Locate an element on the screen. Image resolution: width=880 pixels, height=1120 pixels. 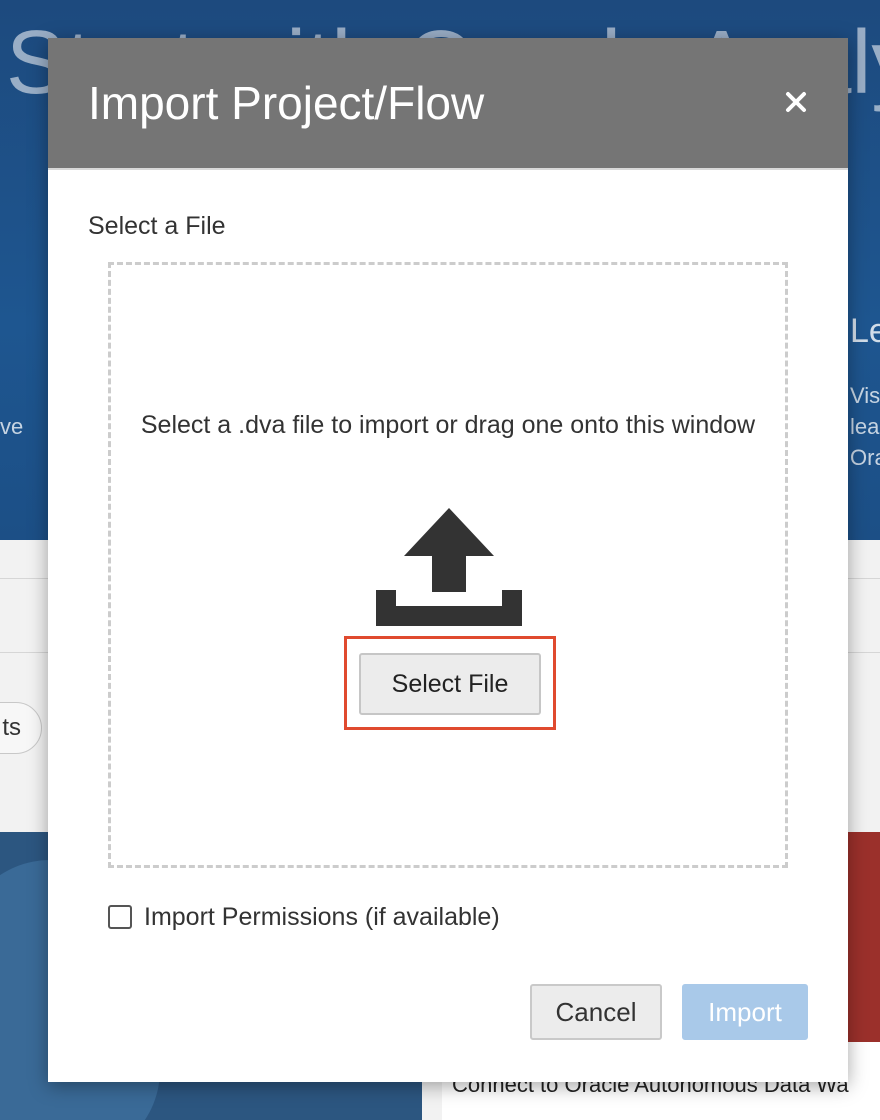
dialog-header: Import Project/Flow is located at coordinates (448, 104).